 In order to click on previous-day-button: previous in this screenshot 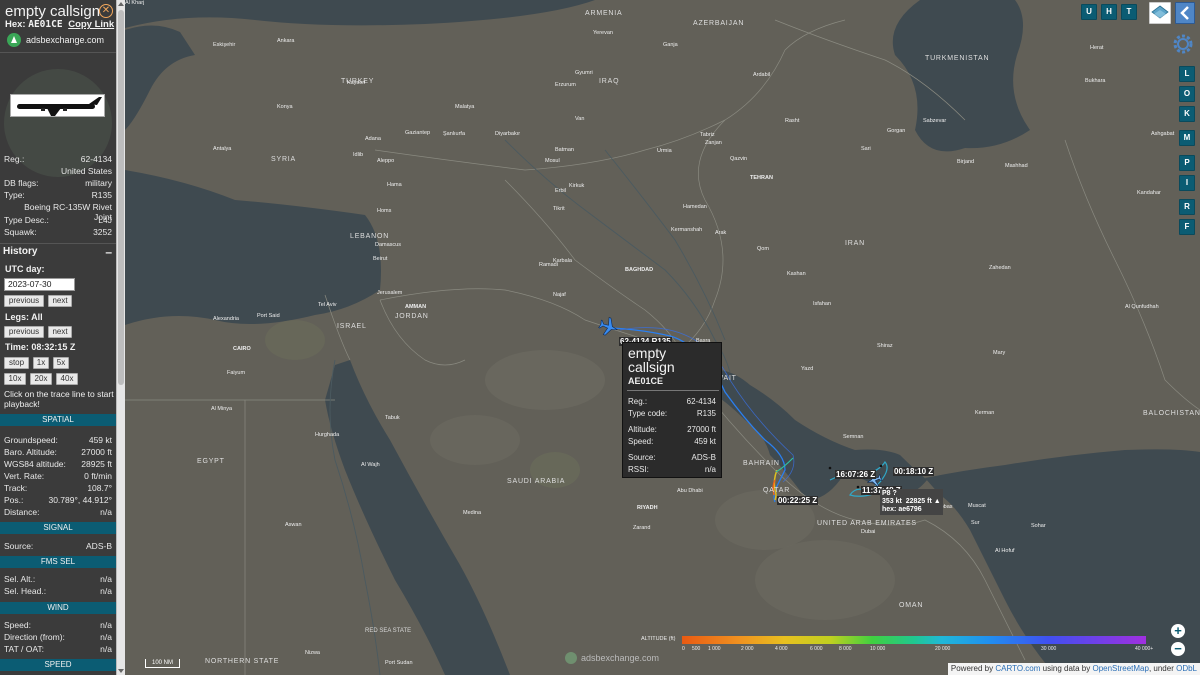, I will do `click(24, 301)`.